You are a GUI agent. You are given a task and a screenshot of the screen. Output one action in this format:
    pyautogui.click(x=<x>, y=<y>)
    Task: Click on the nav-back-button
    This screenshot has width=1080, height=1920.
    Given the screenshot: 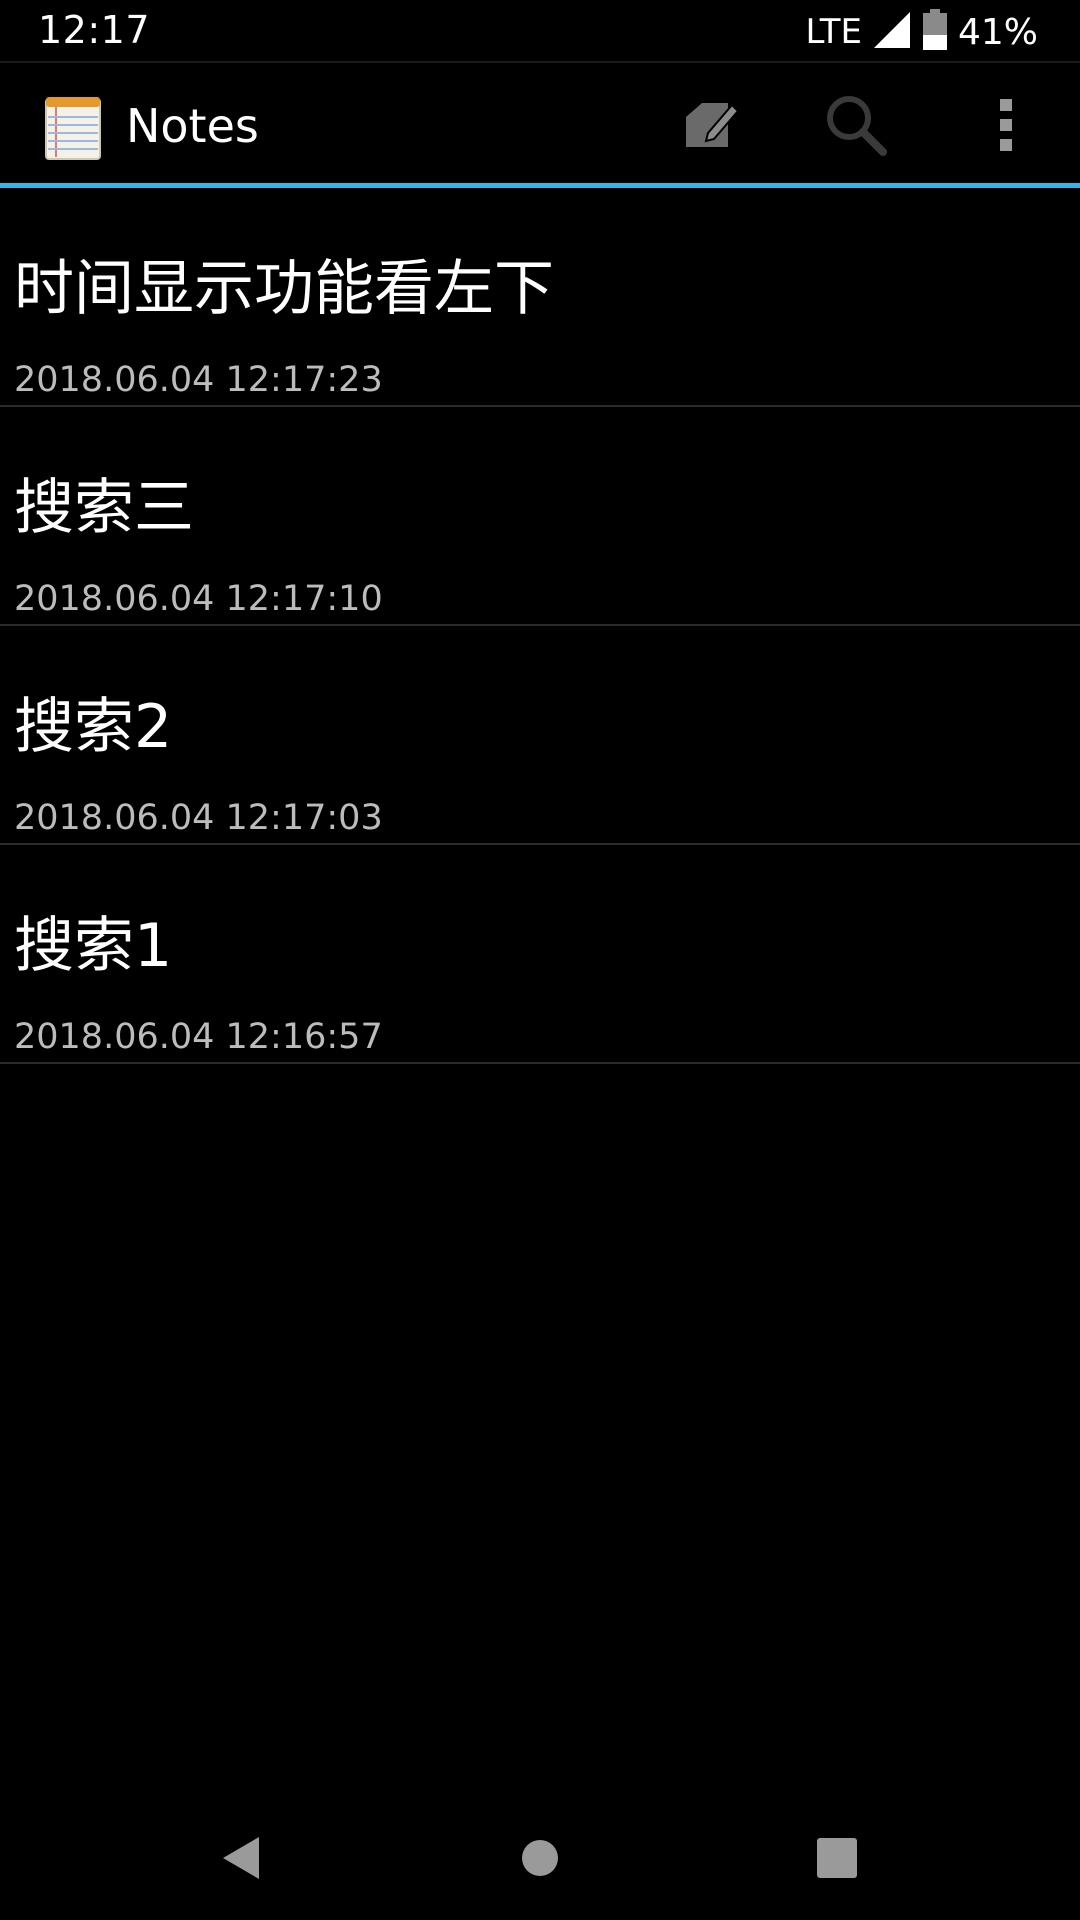 What is the action you would take?
    pyautogui.click(x=241, y=1860)
    